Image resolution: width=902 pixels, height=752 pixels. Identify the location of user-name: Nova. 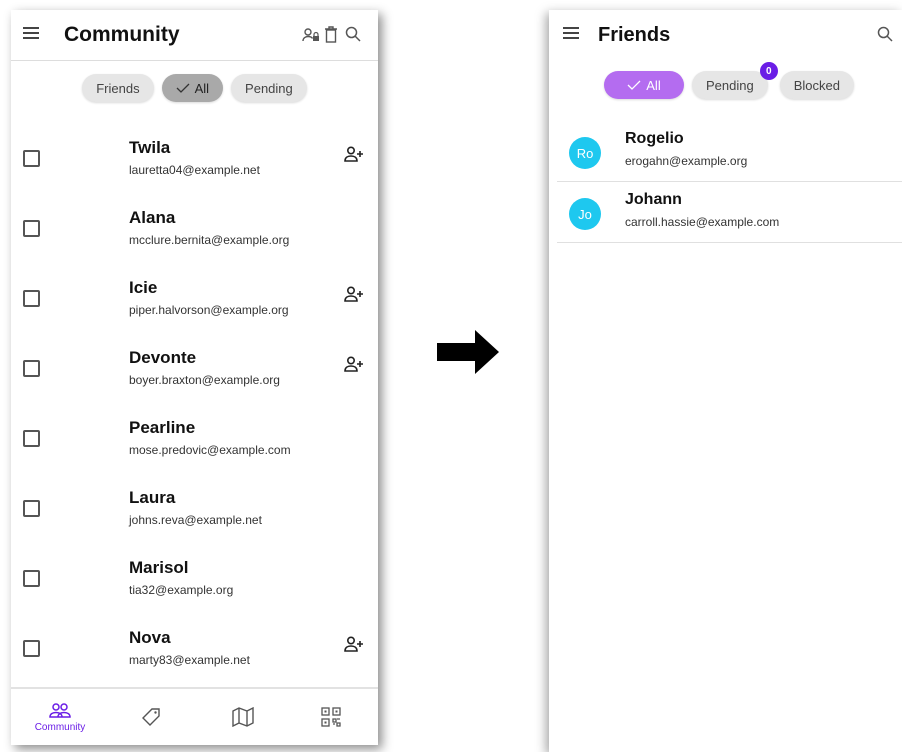
(150, 637).